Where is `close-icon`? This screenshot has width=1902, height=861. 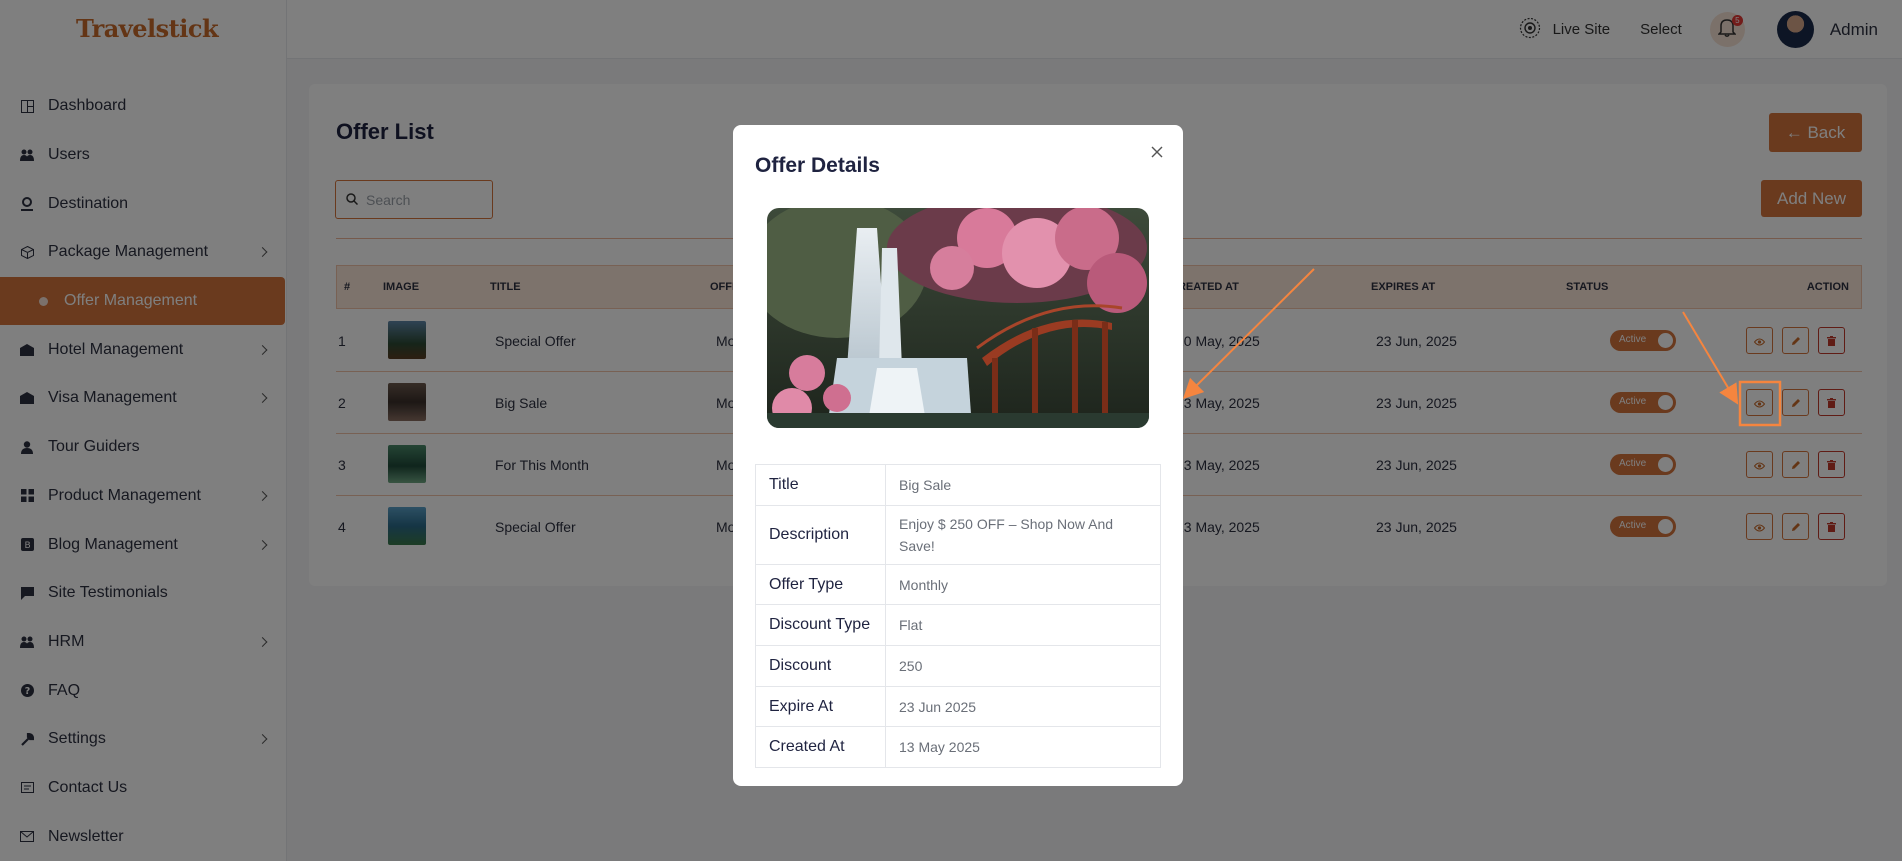 close-icon is located at coordinates (1157, 155).